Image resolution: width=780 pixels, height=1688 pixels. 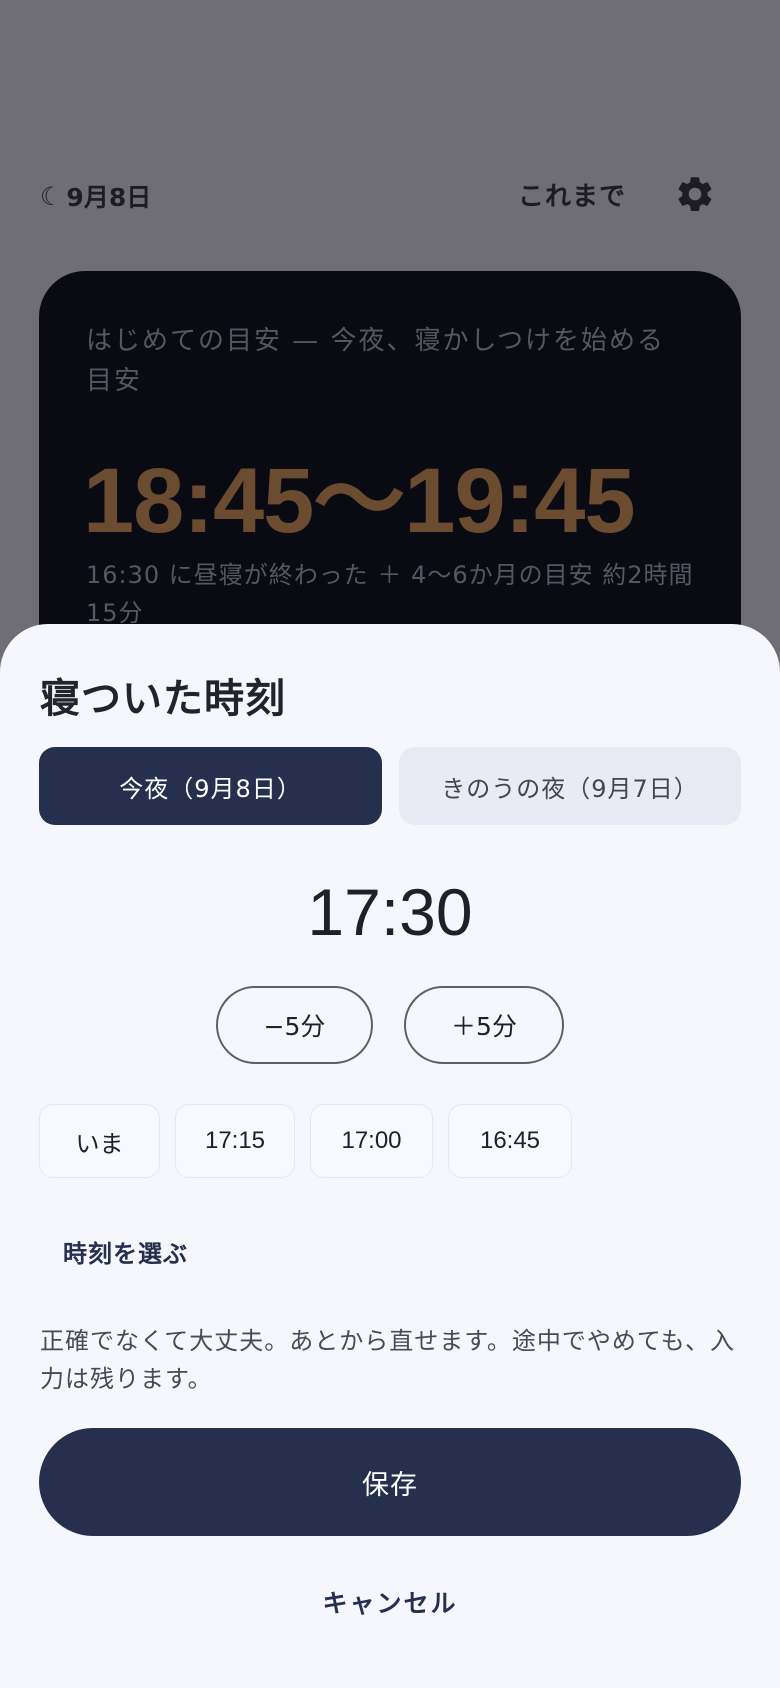 I want to click on selected-time: 17:30, so click(x=390, y=912).